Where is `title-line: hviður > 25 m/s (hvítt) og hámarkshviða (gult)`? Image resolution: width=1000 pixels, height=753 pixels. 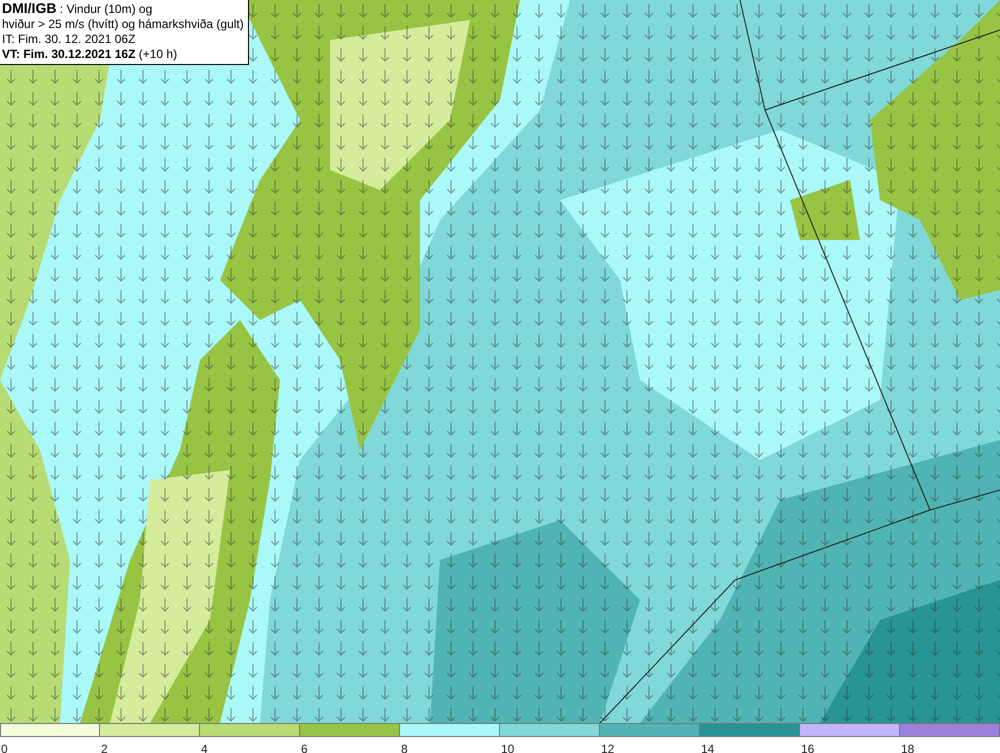
title-line: hviður > 25 m/s (hvítt) og hámarkshviða (gult) is located at coordinates (123, 24).